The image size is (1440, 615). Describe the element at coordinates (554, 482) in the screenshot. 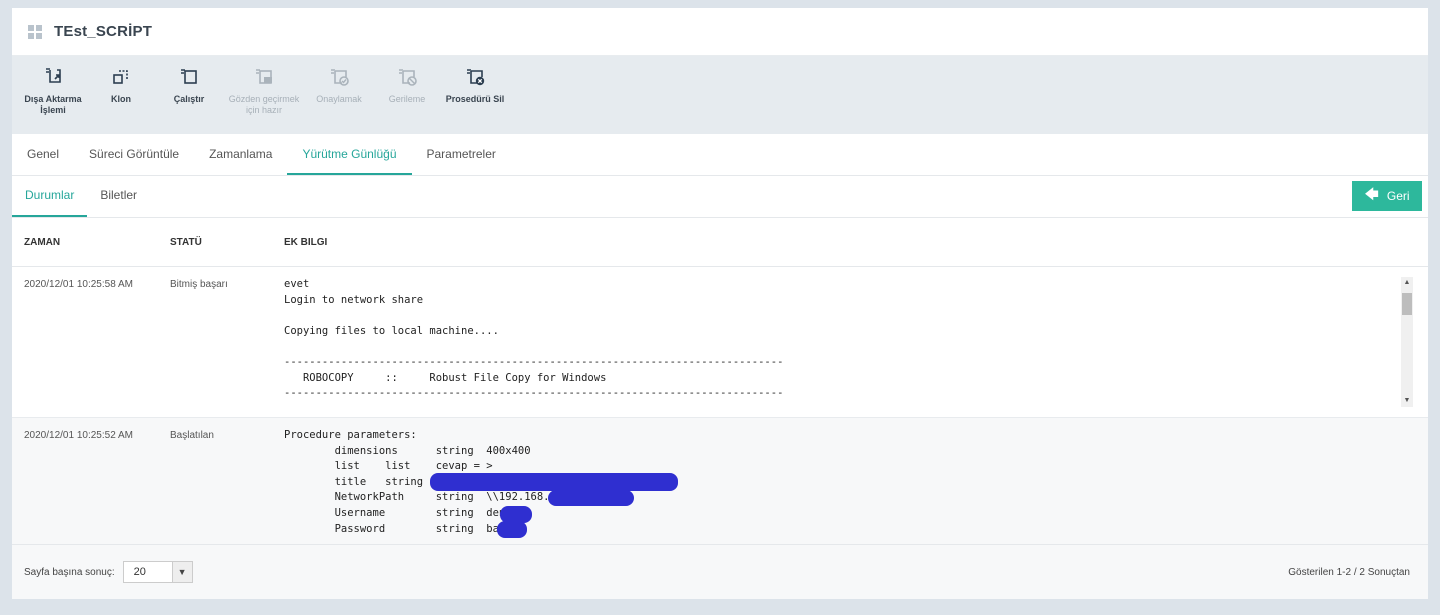

I see `redaction-mark-title` at that location.